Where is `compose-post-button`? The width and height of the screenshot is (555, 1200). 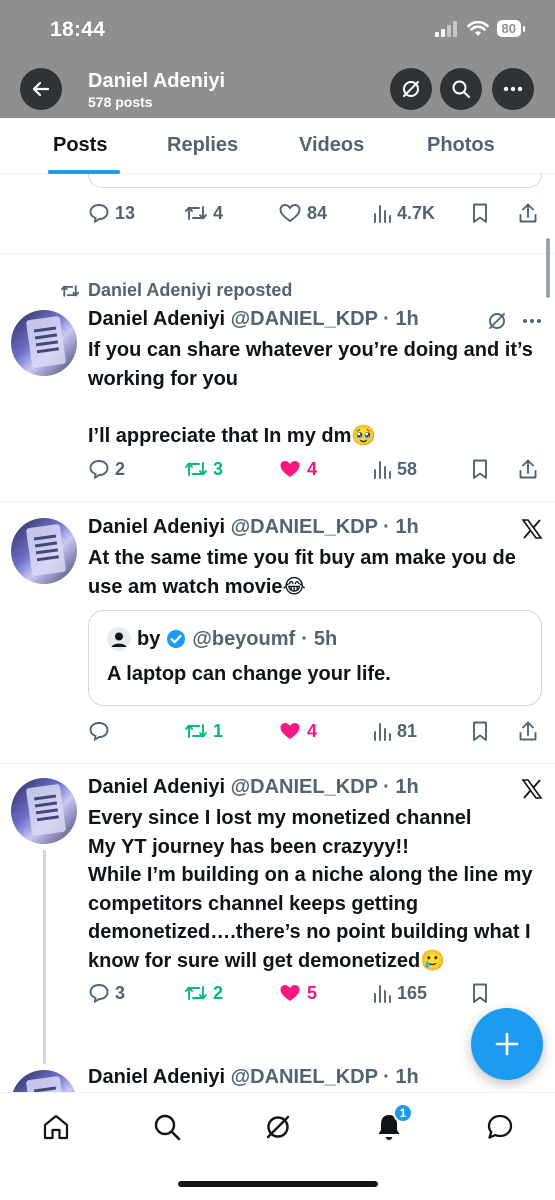 compose-post-button is located at coordinates (507, 1044).